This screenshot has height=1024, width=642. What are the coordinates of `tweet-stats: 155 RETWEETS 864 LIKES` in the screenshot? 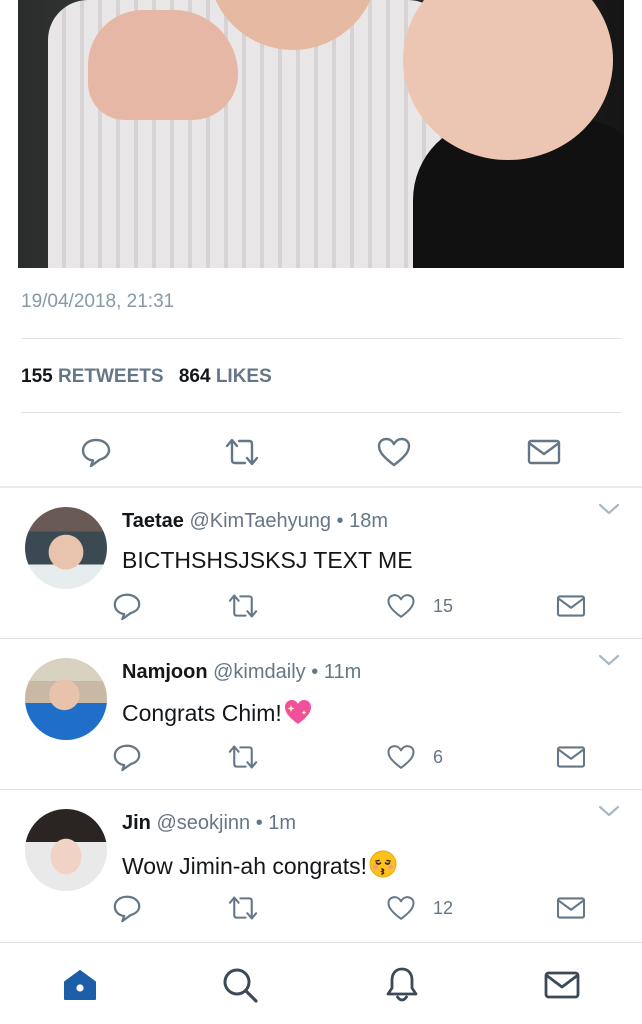 It's located at (151, 377).